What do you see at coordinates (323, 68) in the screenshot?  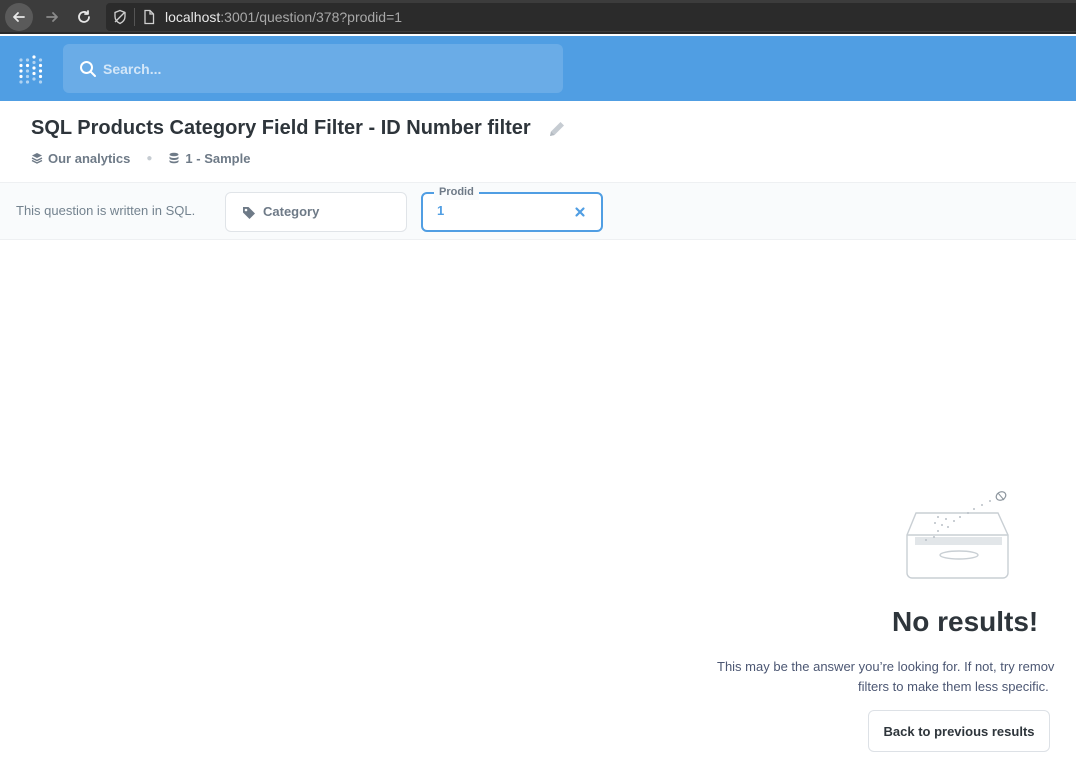 I see `search-input` at bounding box center [323, 68].